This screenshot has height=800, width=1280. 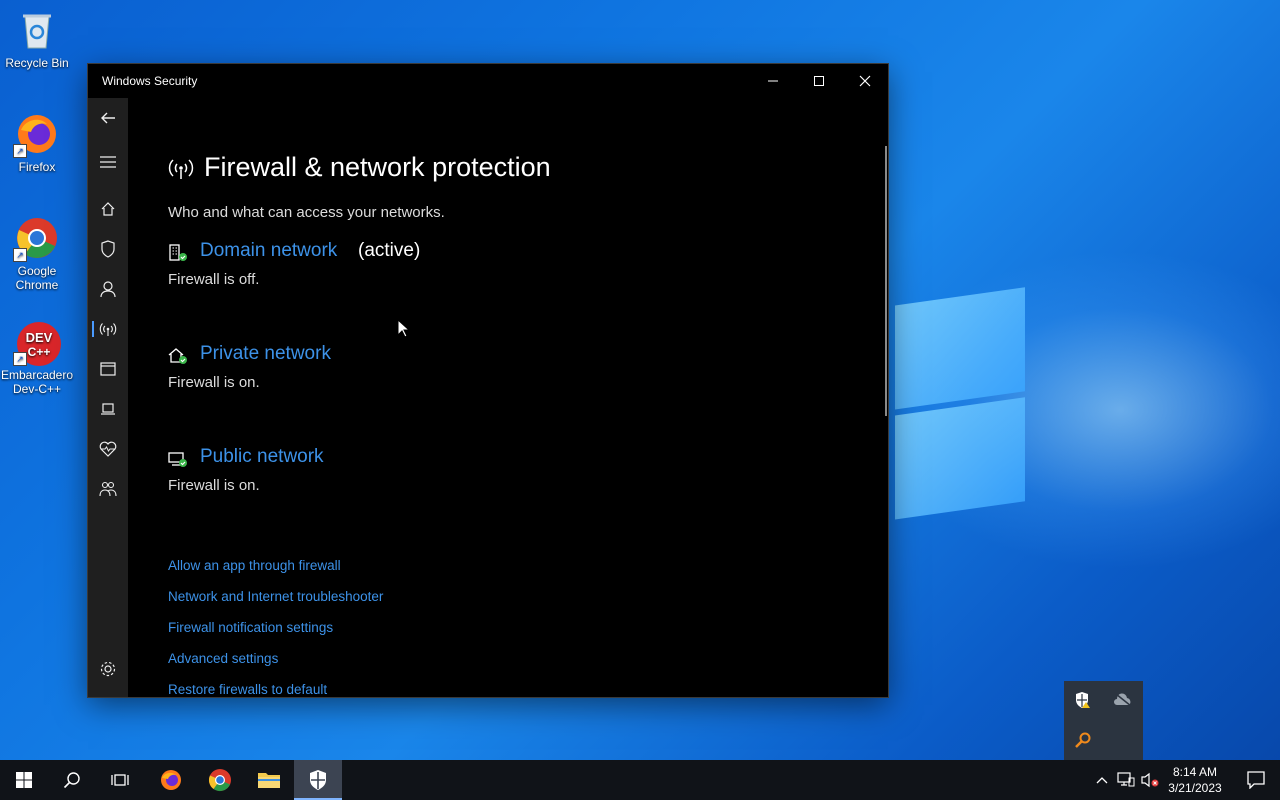 I want to click on desktop-icon-label: Embarcadero Dev-C++, so click(x=37, y=382).